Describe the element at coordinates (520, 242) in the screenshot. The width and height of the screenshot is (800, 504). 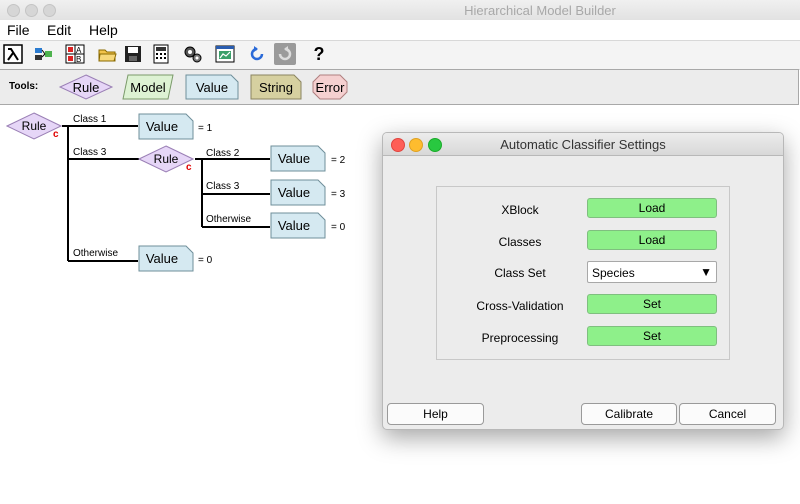
I see `classes-label: Classes` at that location.